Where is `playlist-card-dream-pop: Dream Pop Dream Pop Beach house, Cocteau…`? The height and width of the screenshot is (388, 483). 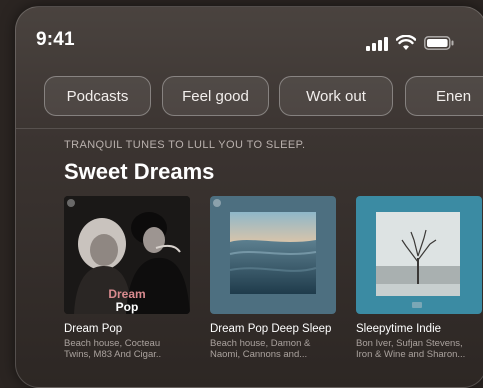
playlist-card-dream-pop: Dream Pop Dream Pop Beach house, Cocteau… is located at coordinates (127, 278).